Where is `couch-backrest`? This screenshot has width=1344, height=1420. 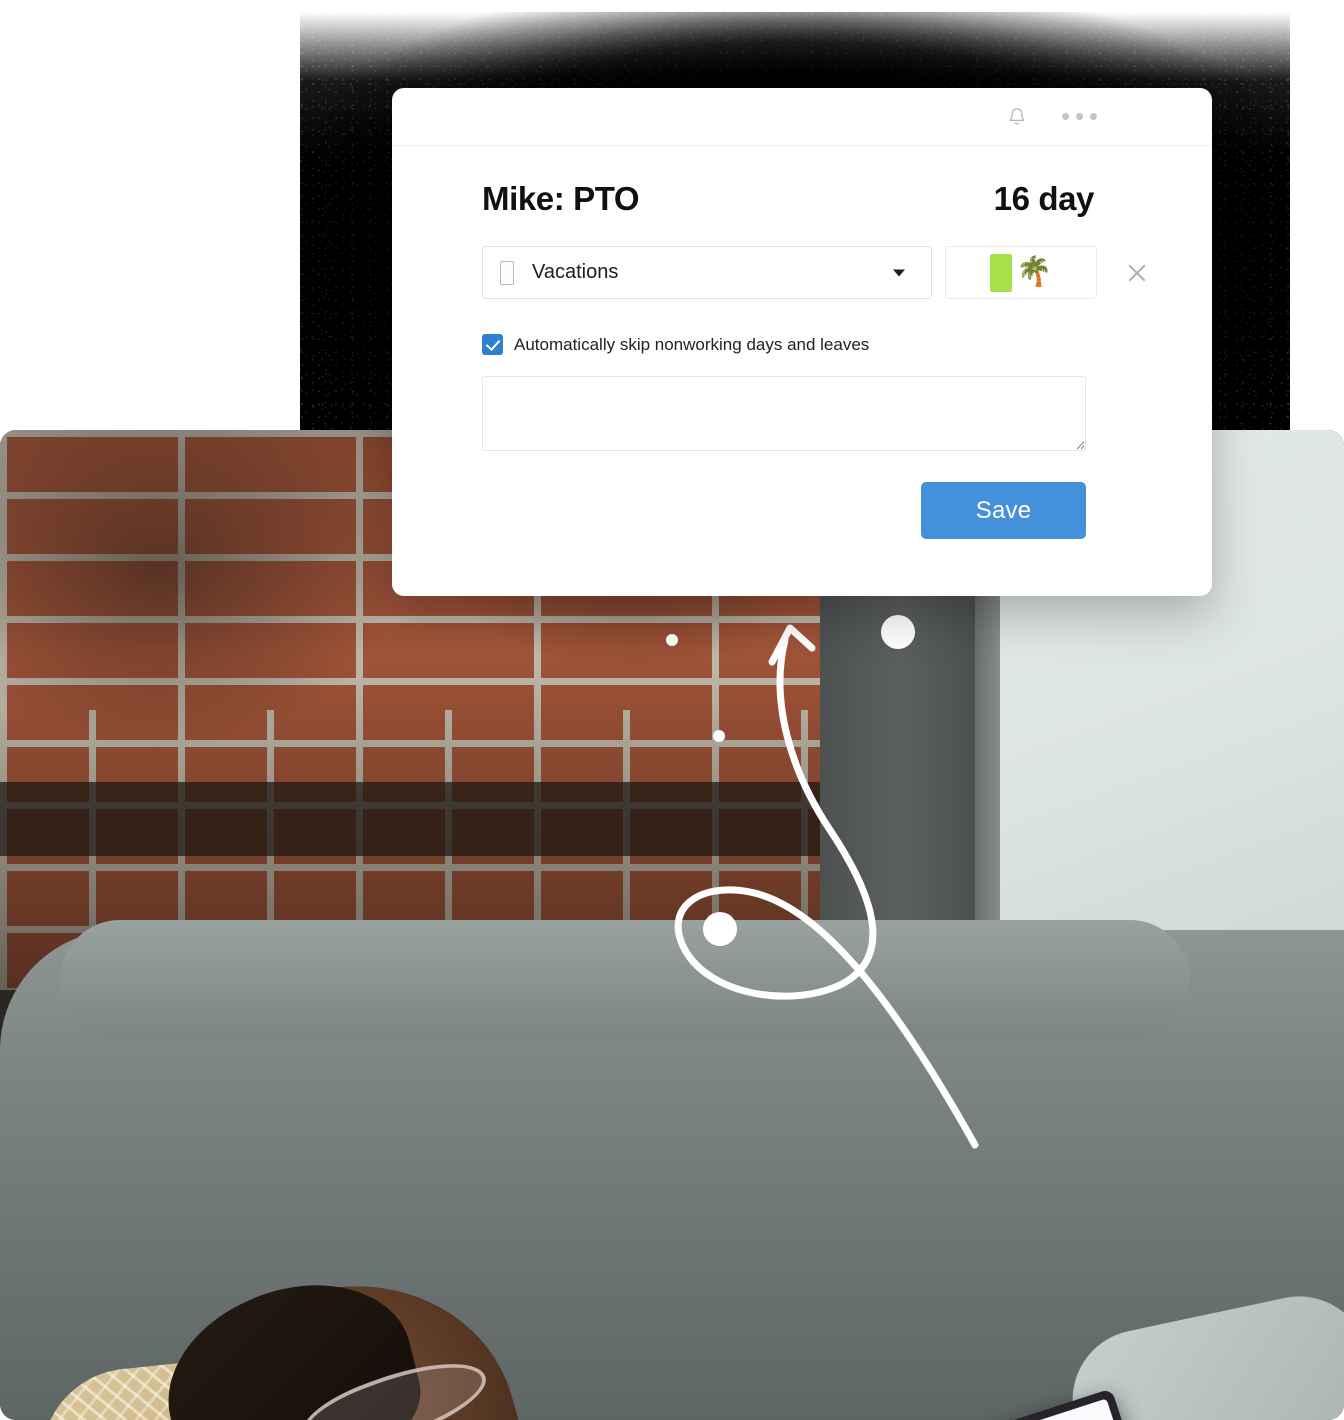
couch-backrest is located at coordinates (625, 980).